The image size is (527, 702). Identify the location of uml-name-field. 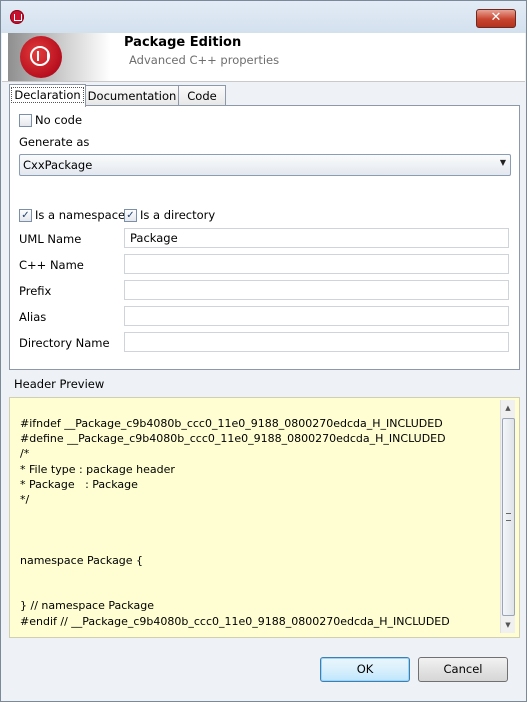
(316, 238).